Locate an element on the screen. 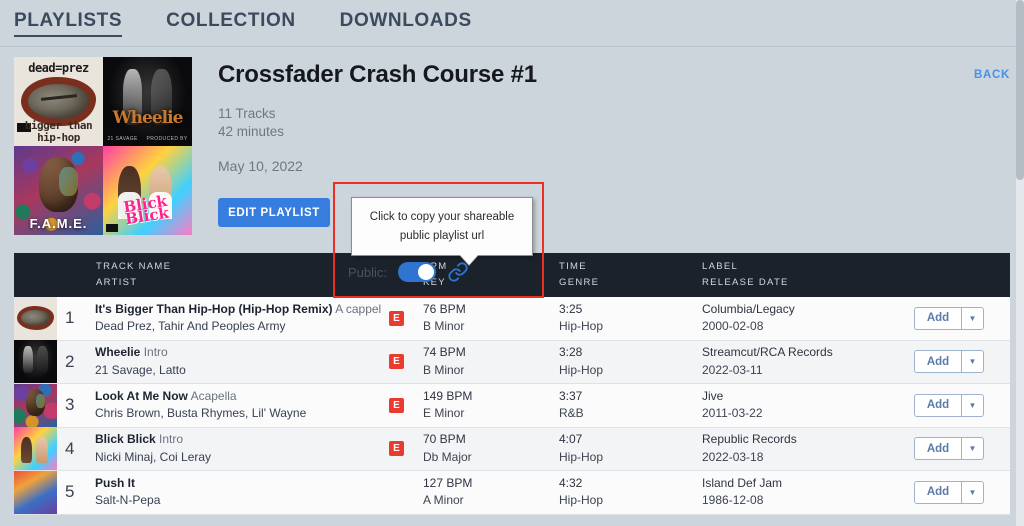 The image size is (1024, 526). toggle-knob is located at coordinates (426, 272).